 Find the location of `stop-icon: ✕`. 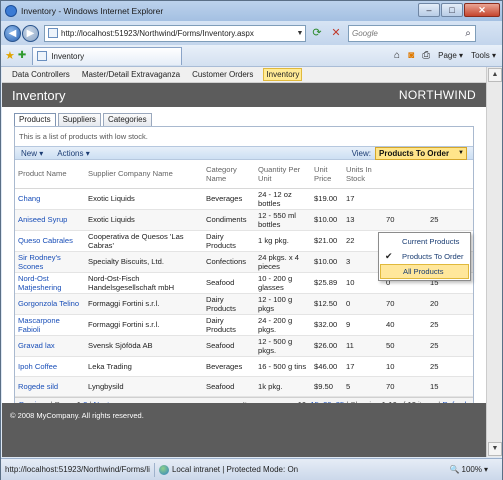

stop-icon: ✕ is located at coordinates (336, 33).